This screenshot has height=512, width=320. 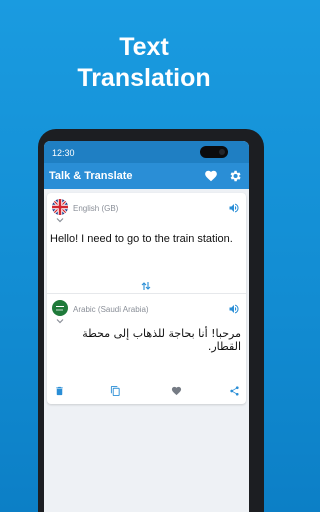 What do you see at coordinates (211, 176) in the screenshot?
I see `heart-icon` at bounding box center [211, 176].